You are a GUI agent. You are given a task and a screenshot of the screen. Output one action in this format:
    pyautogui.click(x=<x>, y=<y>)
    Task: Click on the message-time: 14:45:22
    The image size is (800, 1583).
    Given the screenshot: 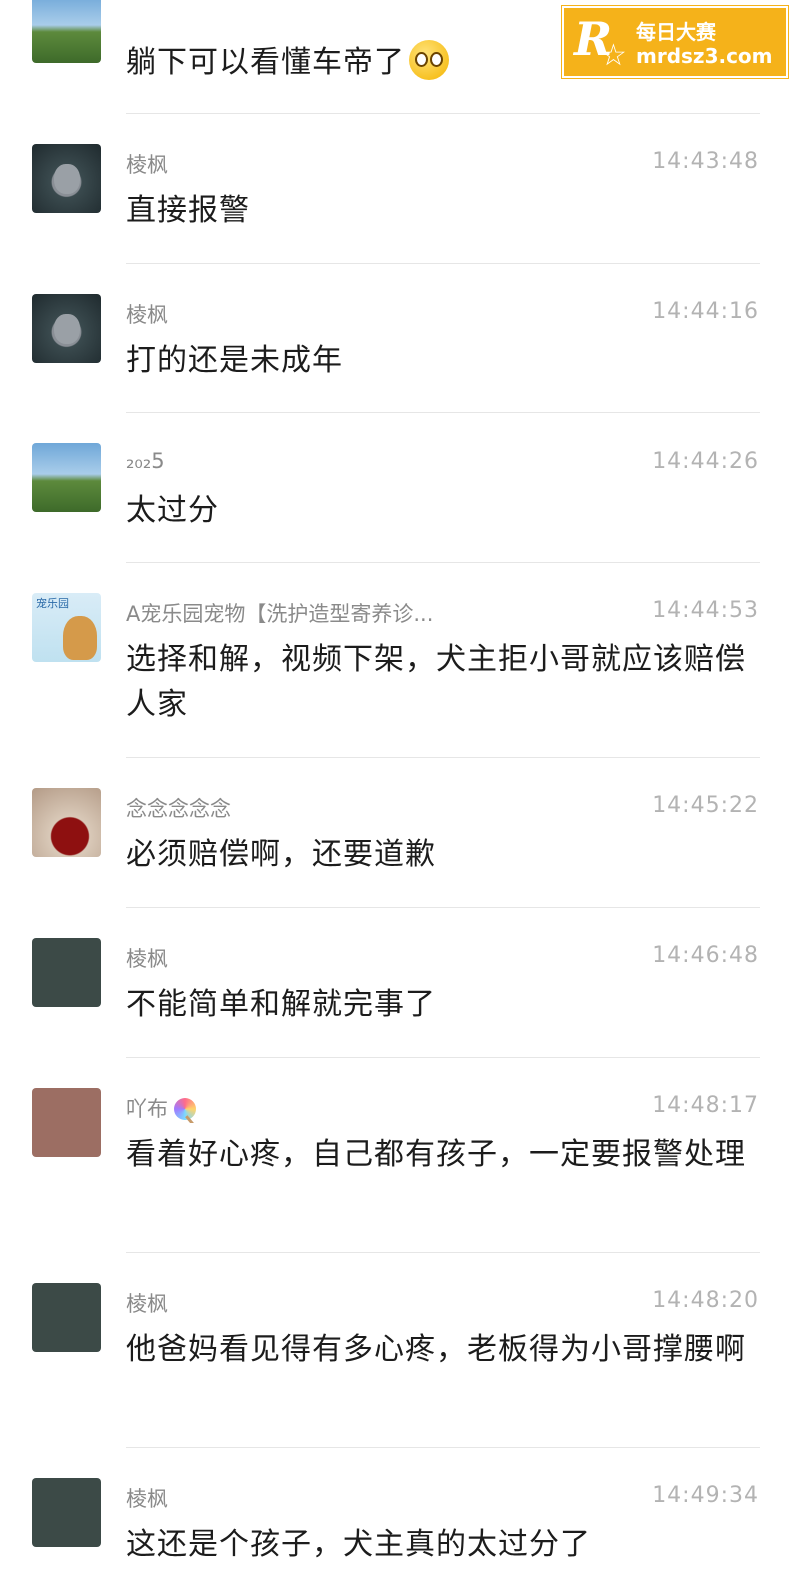 What is the action you would take?
    pyautogui.click(x=705, y=805)
    